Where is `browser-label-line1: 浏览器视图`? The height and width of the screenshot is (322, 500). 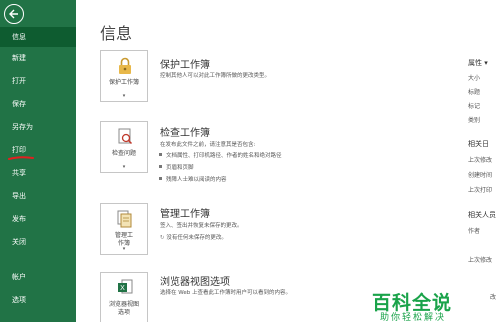
browser-label-line1: 浏览器视图 is located at coordinates (123, 304).